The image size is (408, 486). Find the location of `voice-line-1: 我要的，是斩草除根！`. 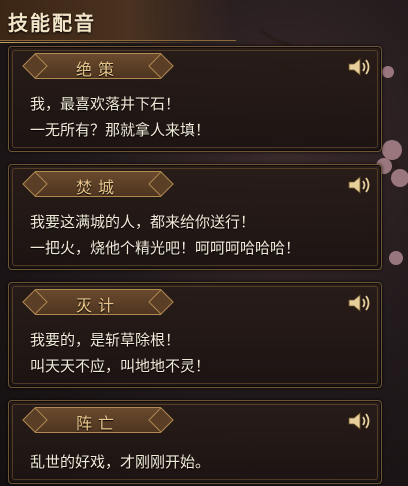

voice-line-1: 我要的，是斩草除根！ is located at coordinates (105, 340).